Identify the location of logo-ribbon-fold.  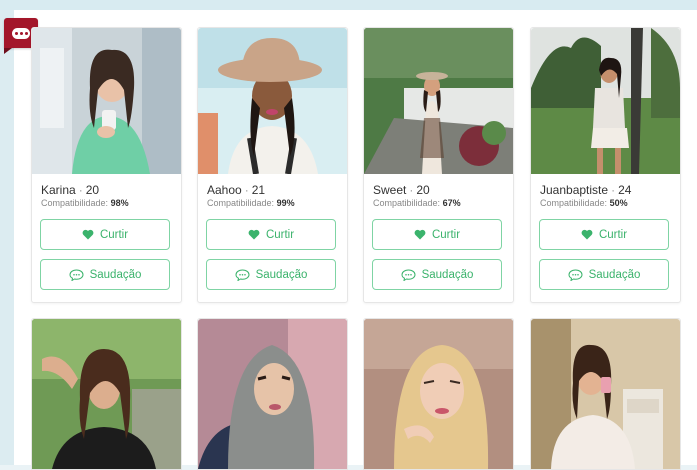
(8, 51).